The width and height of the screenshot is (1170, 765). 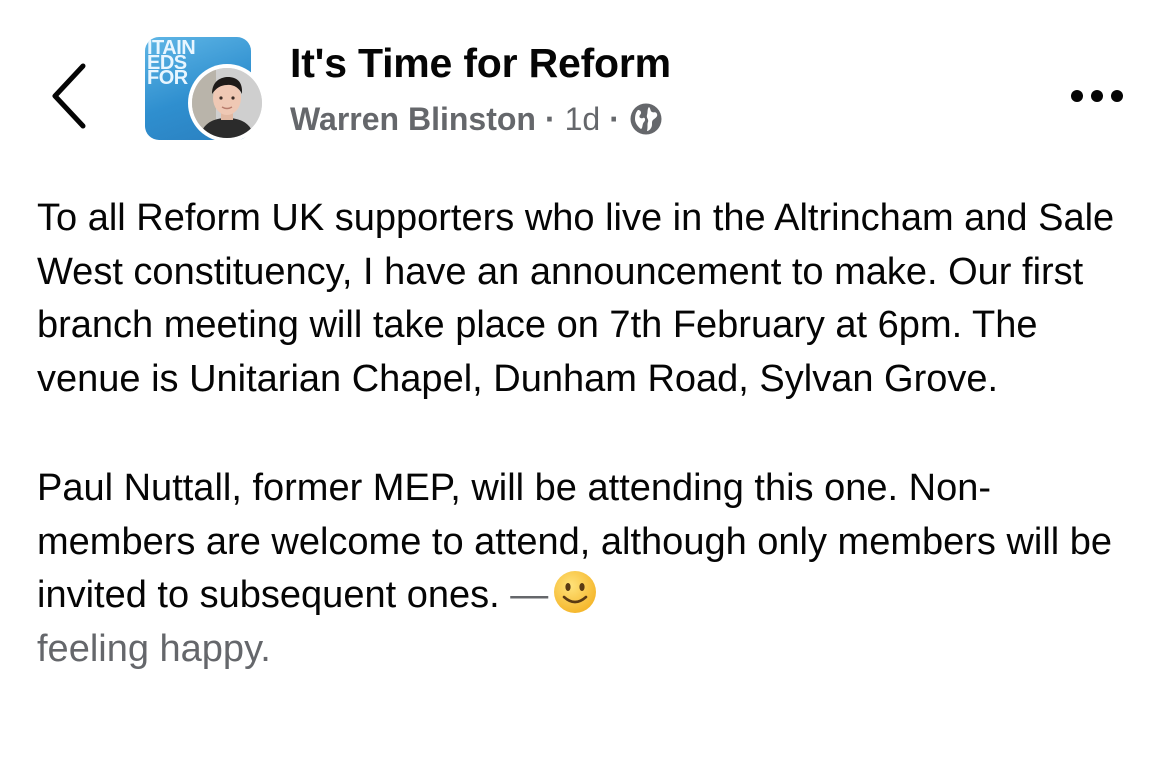 I want to click on author-photo, so click(x=227, y=103).